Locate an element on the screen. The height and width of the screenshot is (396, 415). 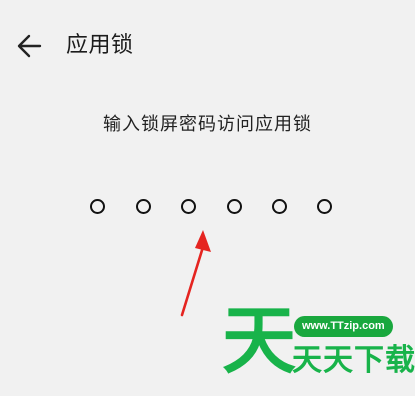
arrow-left-icon is located at coordinates (29, 46).